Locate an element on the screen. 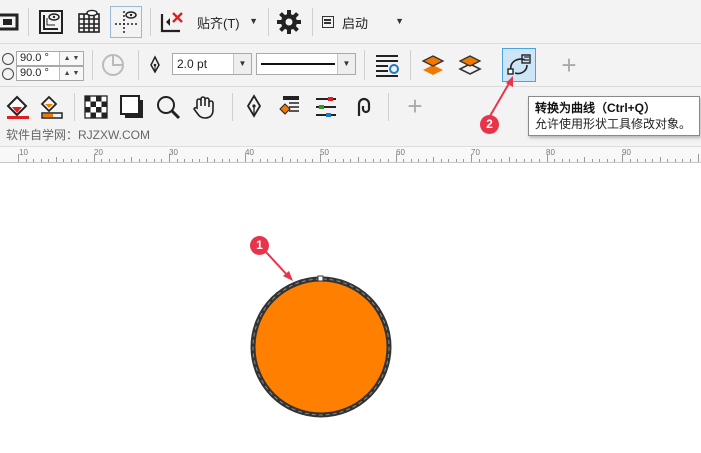 The width and height of the screenshot is (701, 453). spiral-icon is located at coordinates (364, 107).